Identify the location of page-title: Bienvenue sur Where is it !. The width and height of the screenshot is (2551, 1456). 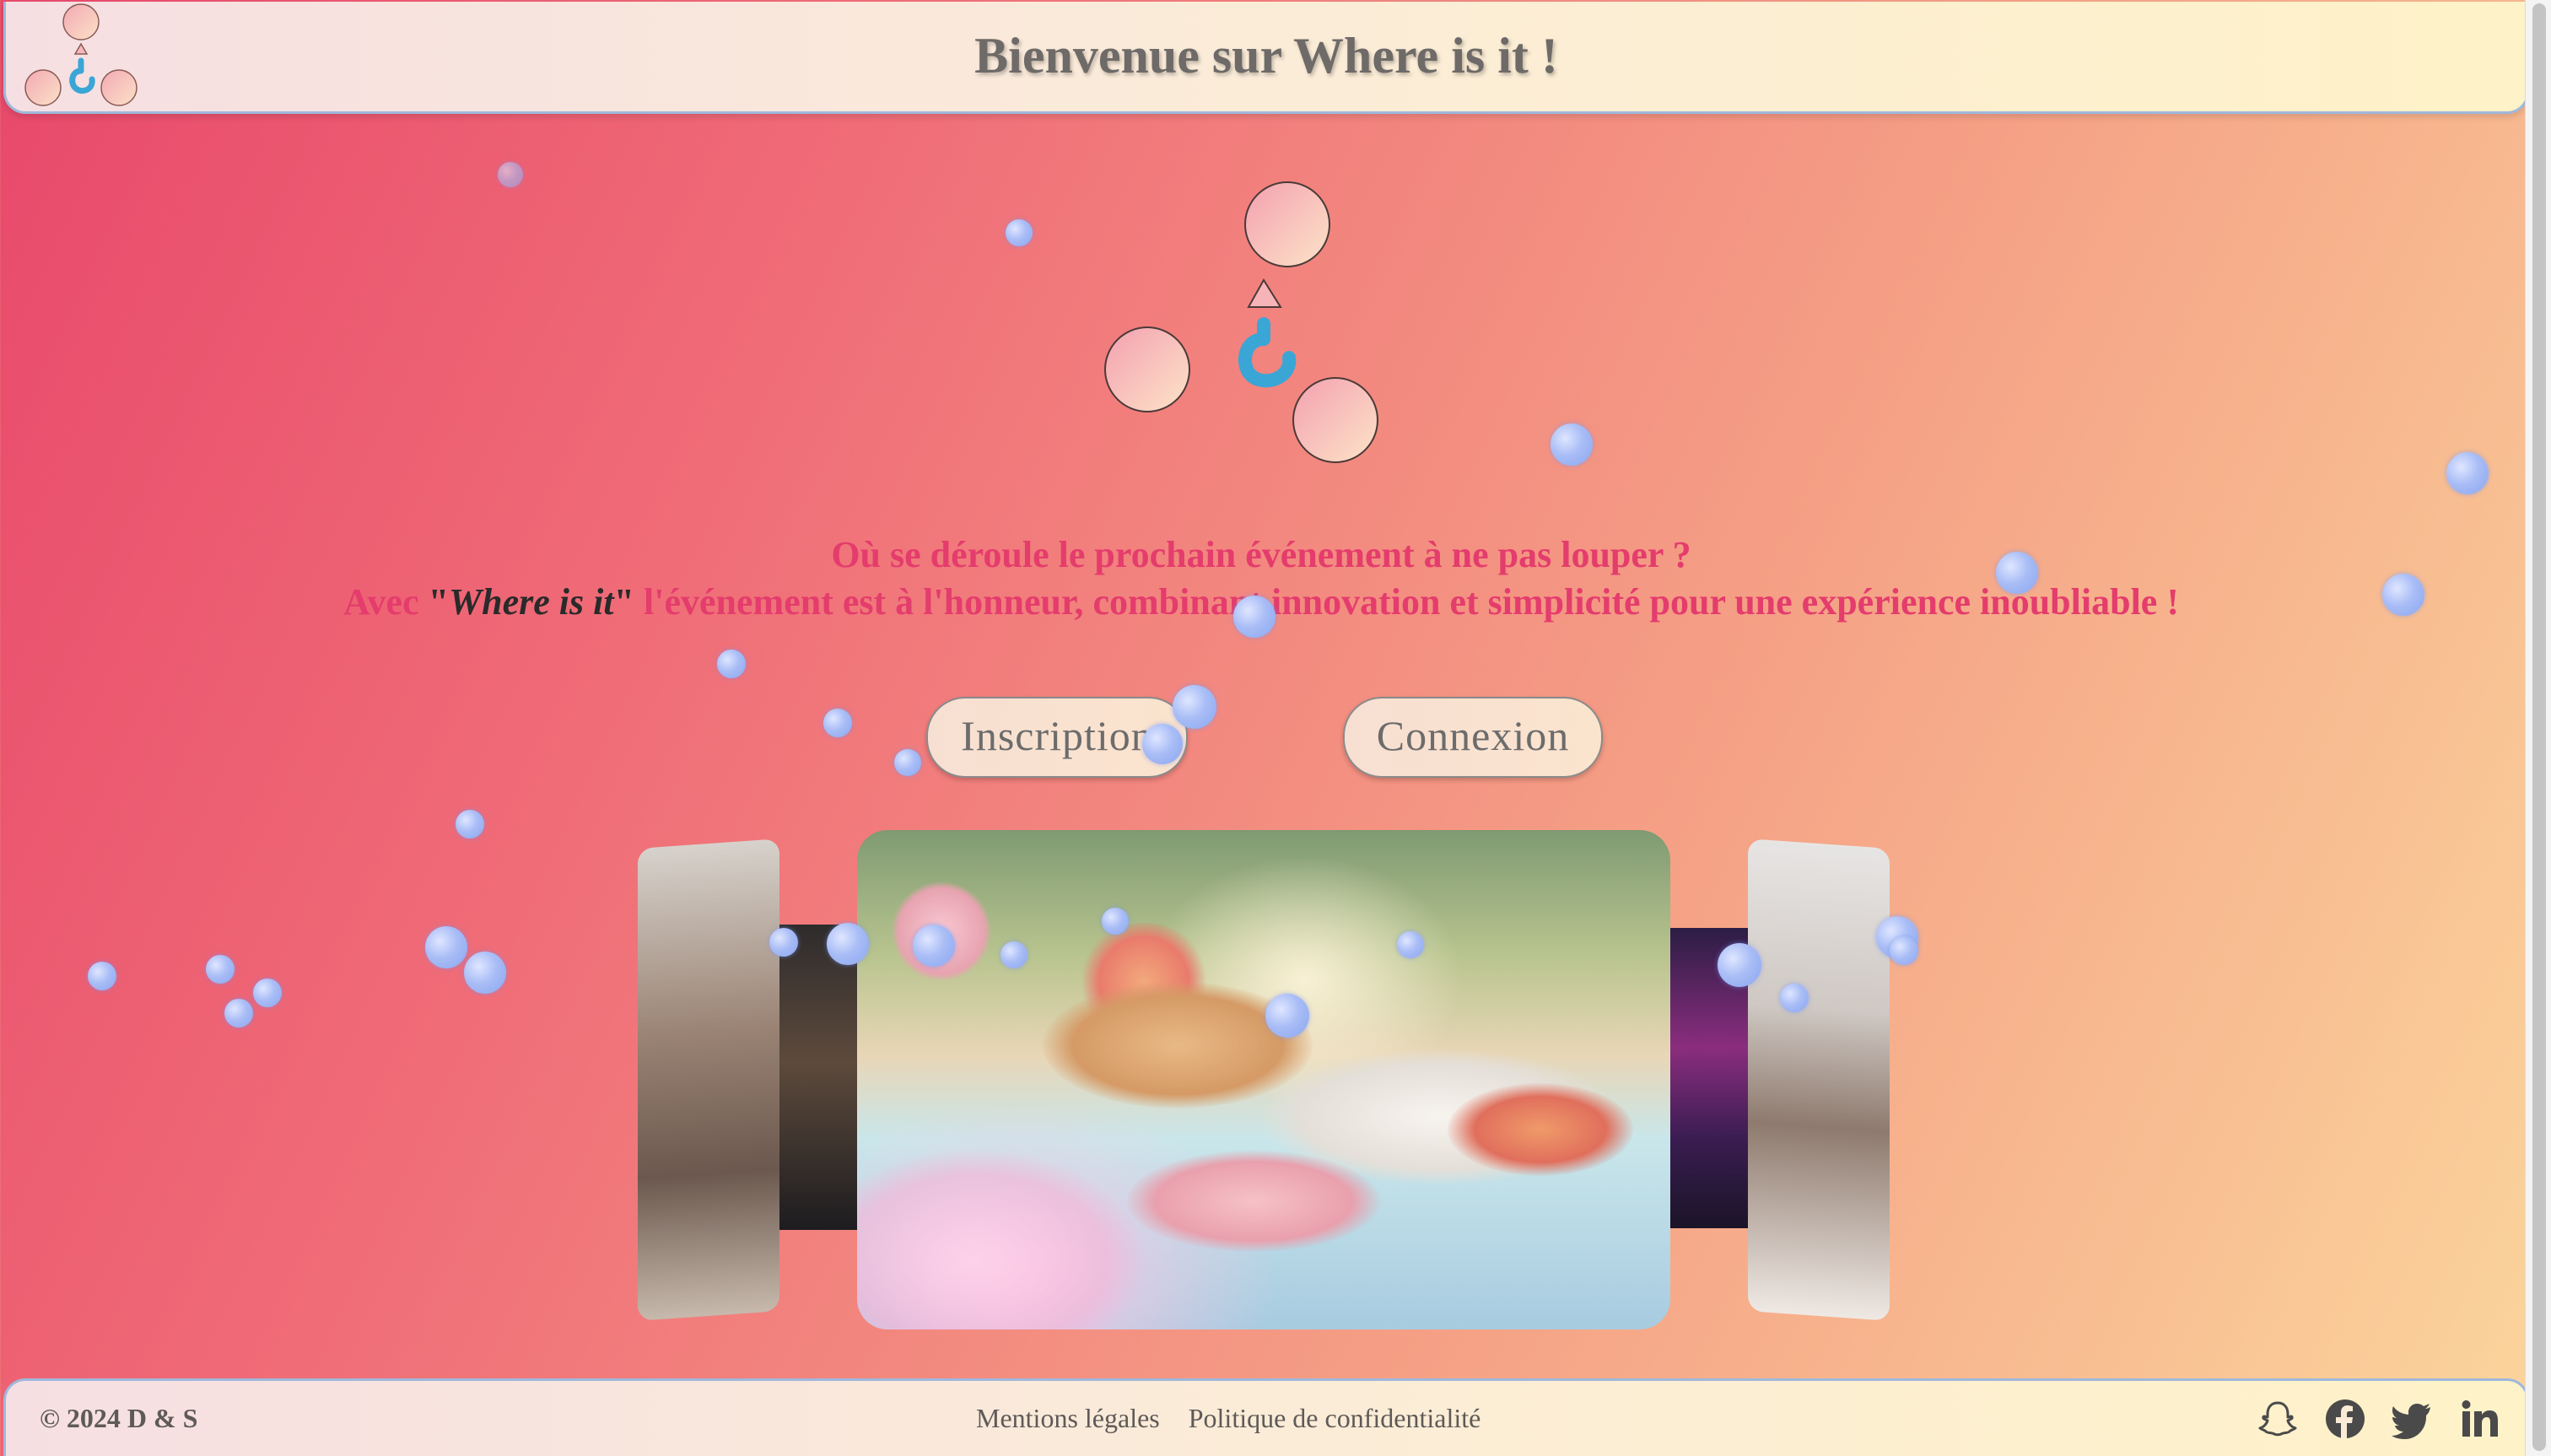
(1266, 56).